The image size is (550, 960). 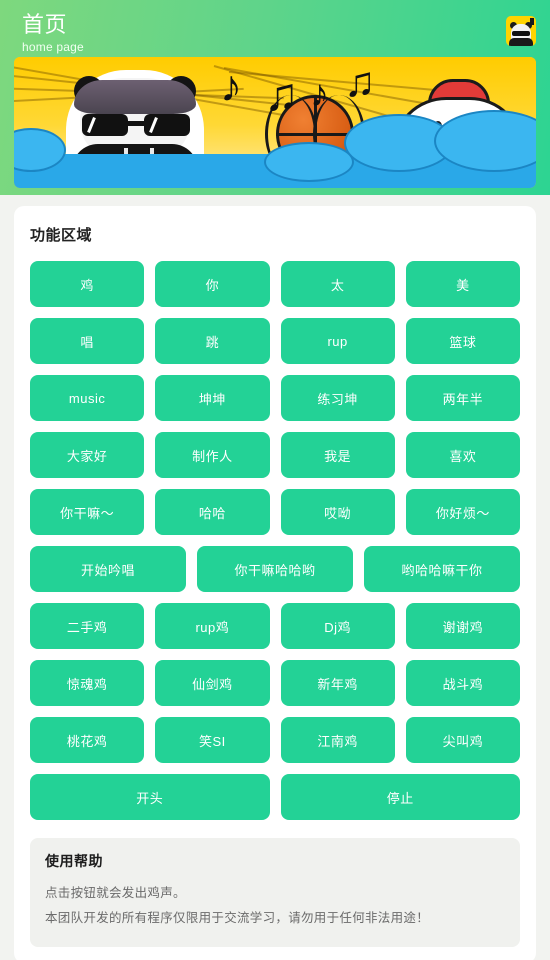 I want to click on function-button-row: 你干嘛～ 哈哈 哎呦 你好烦～, so click(x=275, y=512).